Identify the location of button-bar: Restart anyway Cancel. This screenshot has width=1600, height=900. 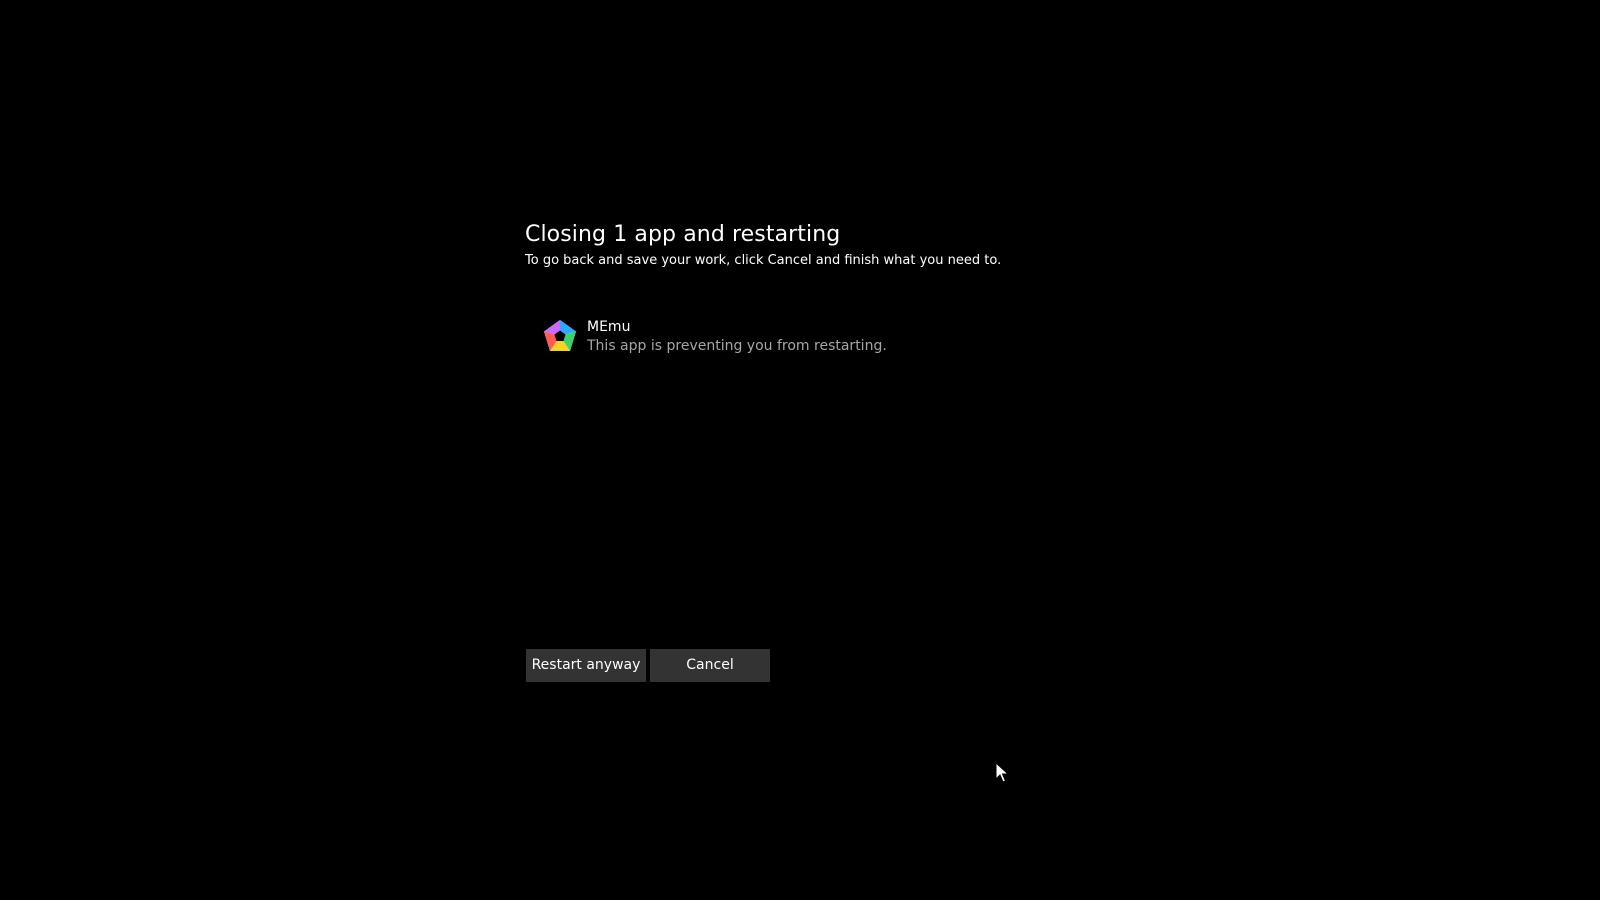
(648, 665).